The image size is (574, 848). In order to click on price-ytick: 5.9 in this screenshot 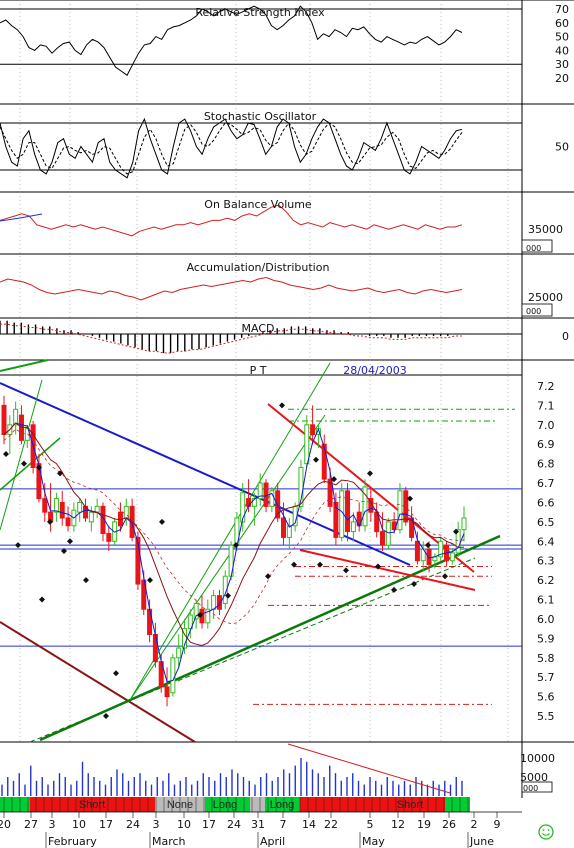, I will do `click(546, 638)`.